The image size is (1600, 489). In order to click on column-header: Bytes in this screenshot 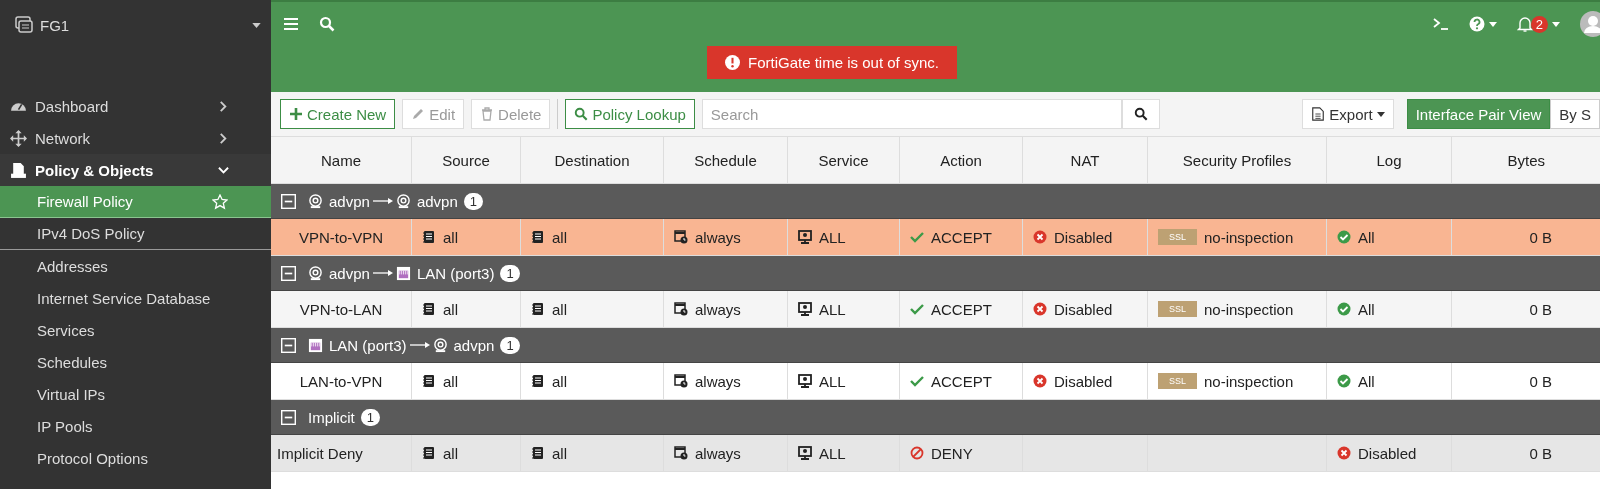, I will do `click(1526, 160)`.